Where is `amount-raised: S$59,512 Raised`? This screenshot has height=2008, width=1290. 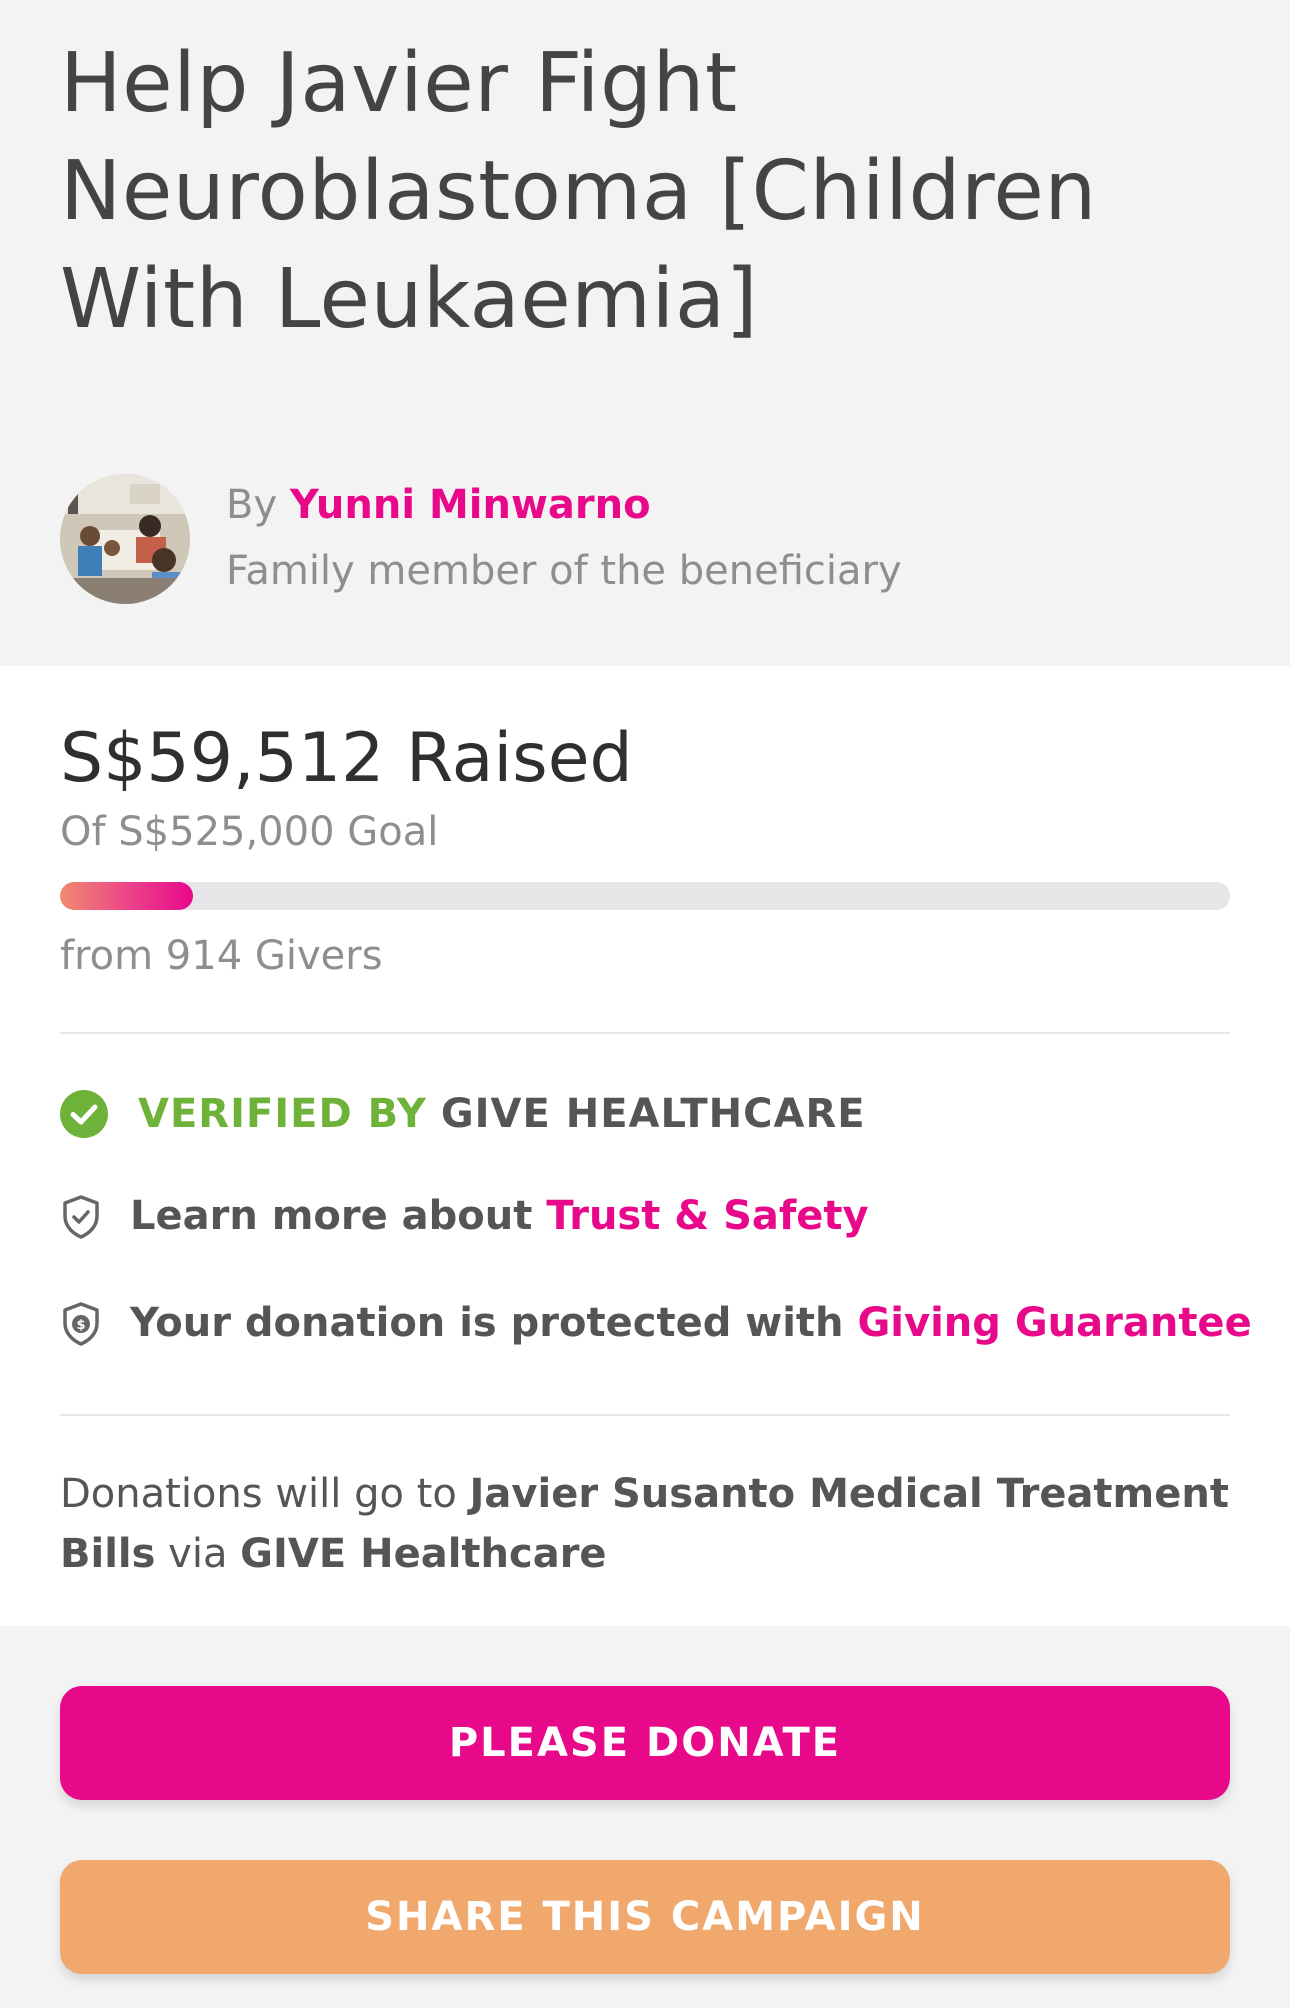
amount-raised: S$59,512 Raised is located at coordinates (346, 758).